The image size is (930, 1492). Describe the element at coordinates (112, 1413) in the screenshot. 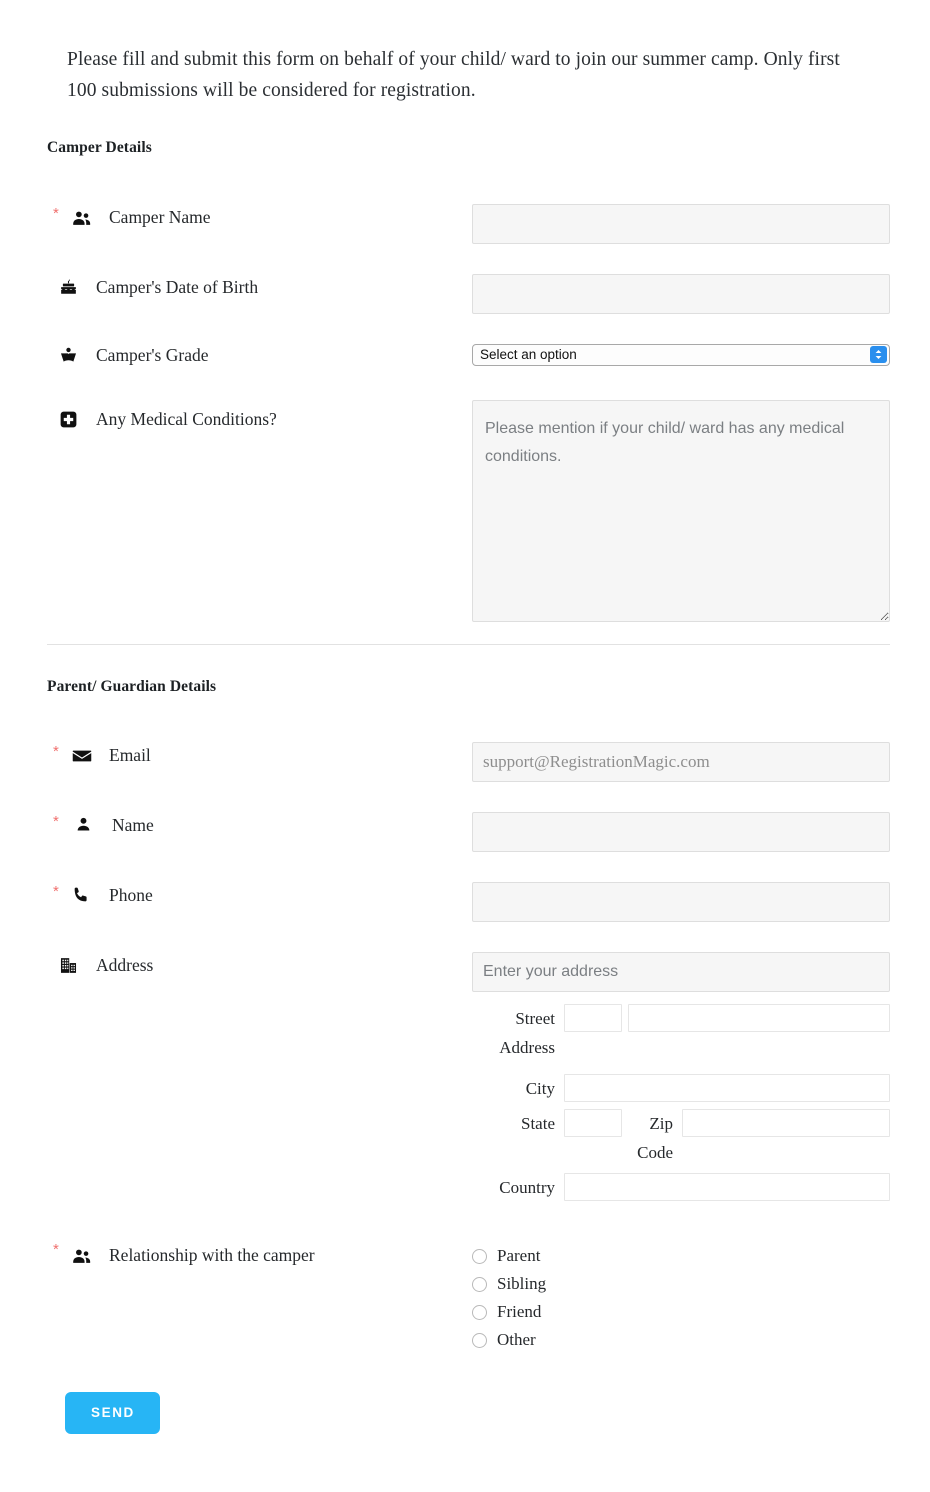

I see `send-button: SEND` at that location.